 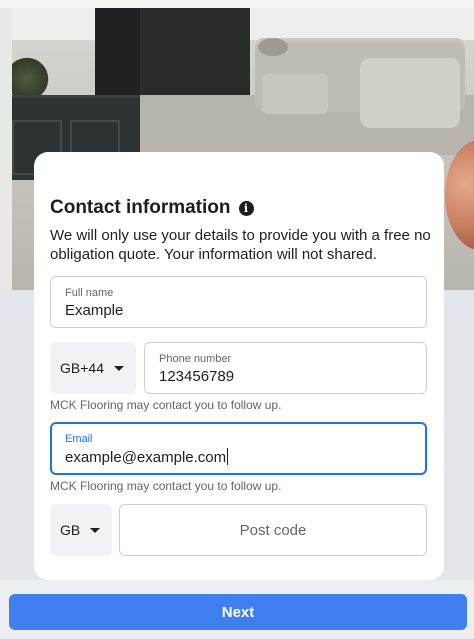 What do you see at coordinates (82, 368) in the screenshot?
I see `phone-country-code: GB+44` at bounding box center [82, 368].